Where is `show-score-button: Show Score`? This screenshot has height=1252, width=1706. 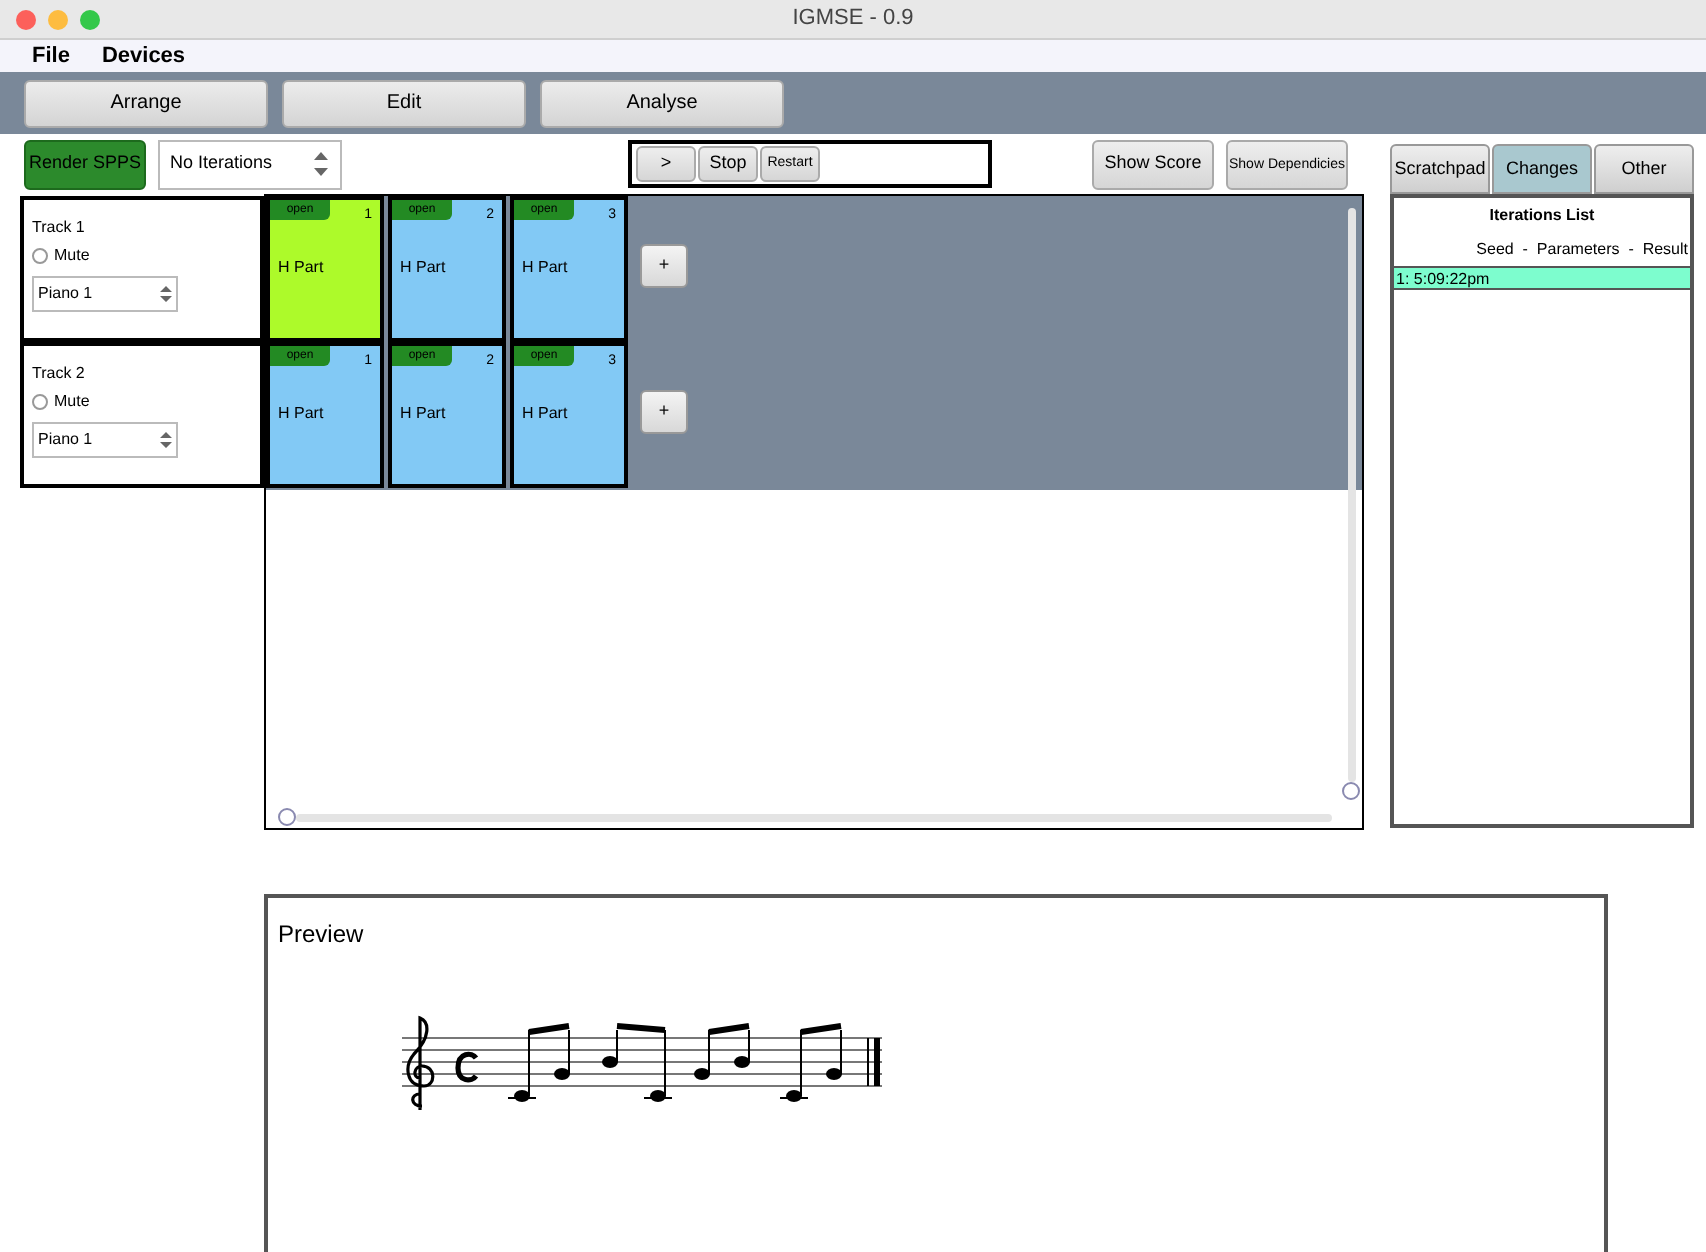 show-score-button: Show Score is located at coordinates (1153, 164).